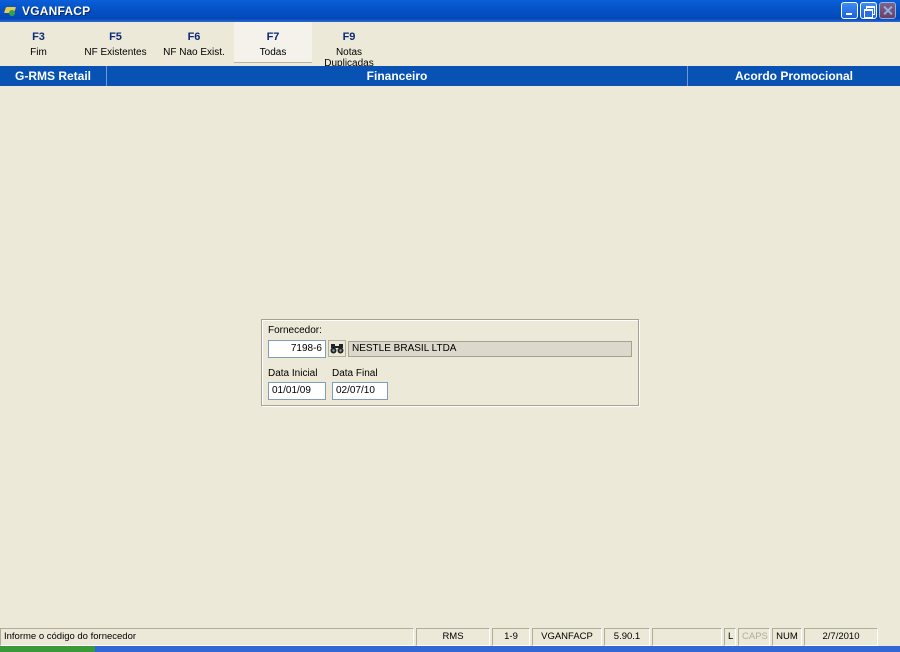 The image size is (900, 652). Describe the element at coordinates (207, 637) in the screenshot. I see `status-message: Informe o código do fornecedor` at that location.